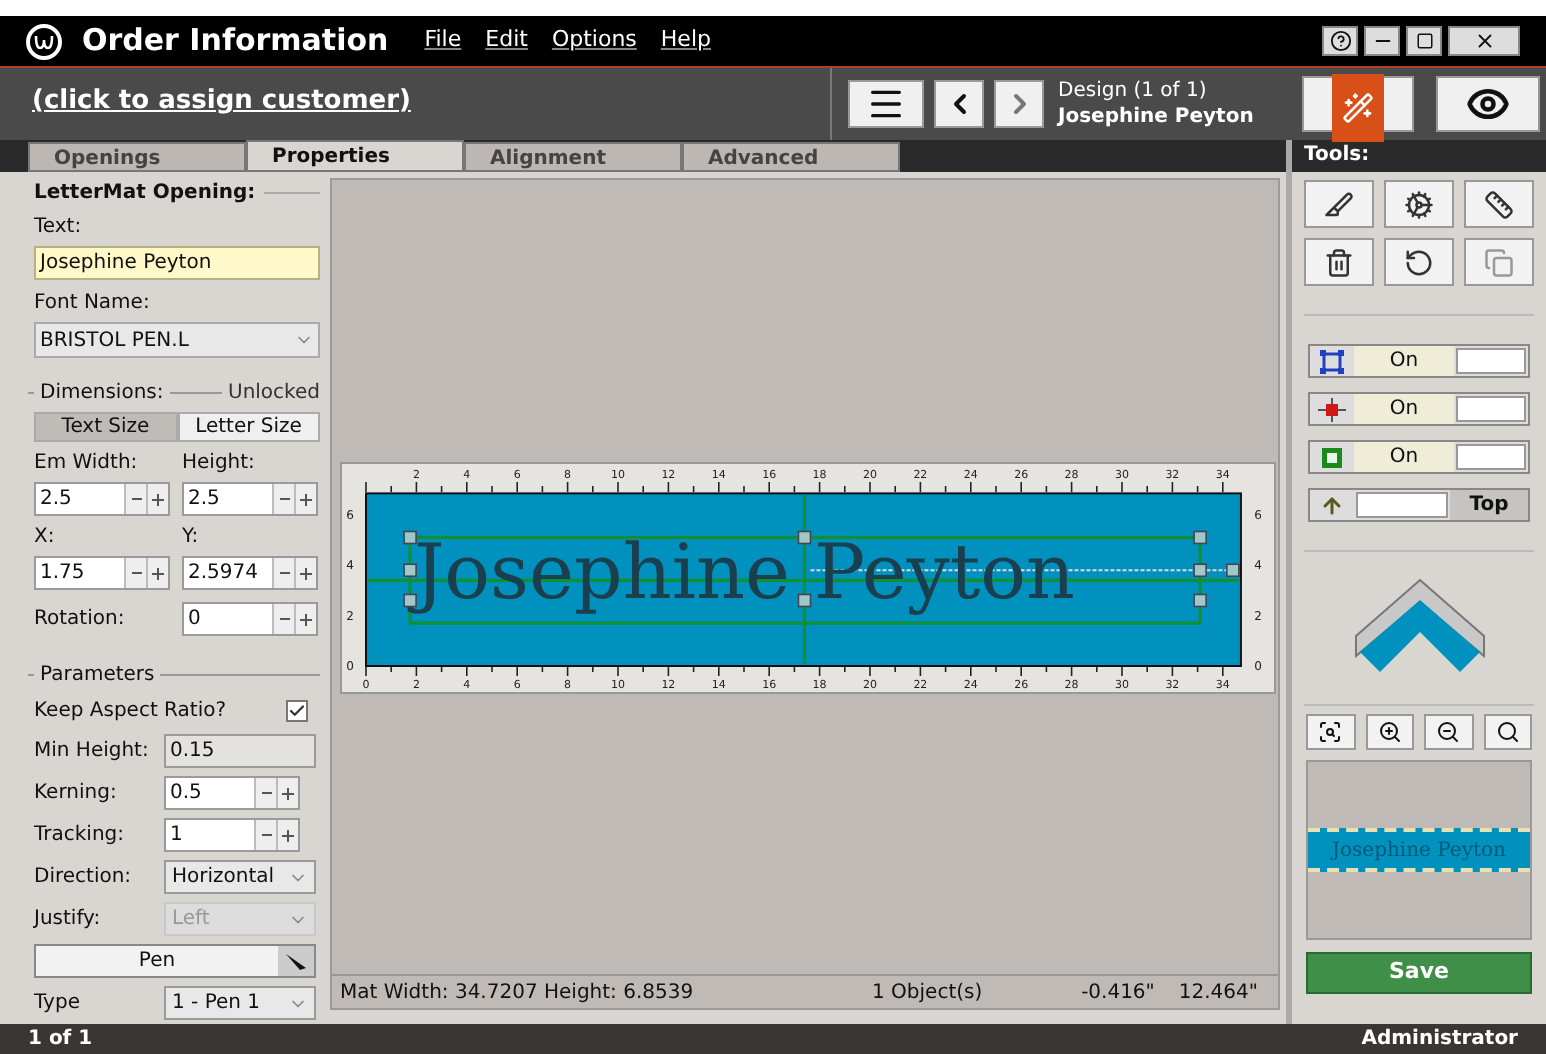 The width and height of the screenshot is (1546, 1054). Describe the element at coordinates (1419, 626) in the screenshot. I see `chevron-up-icon` at that location.